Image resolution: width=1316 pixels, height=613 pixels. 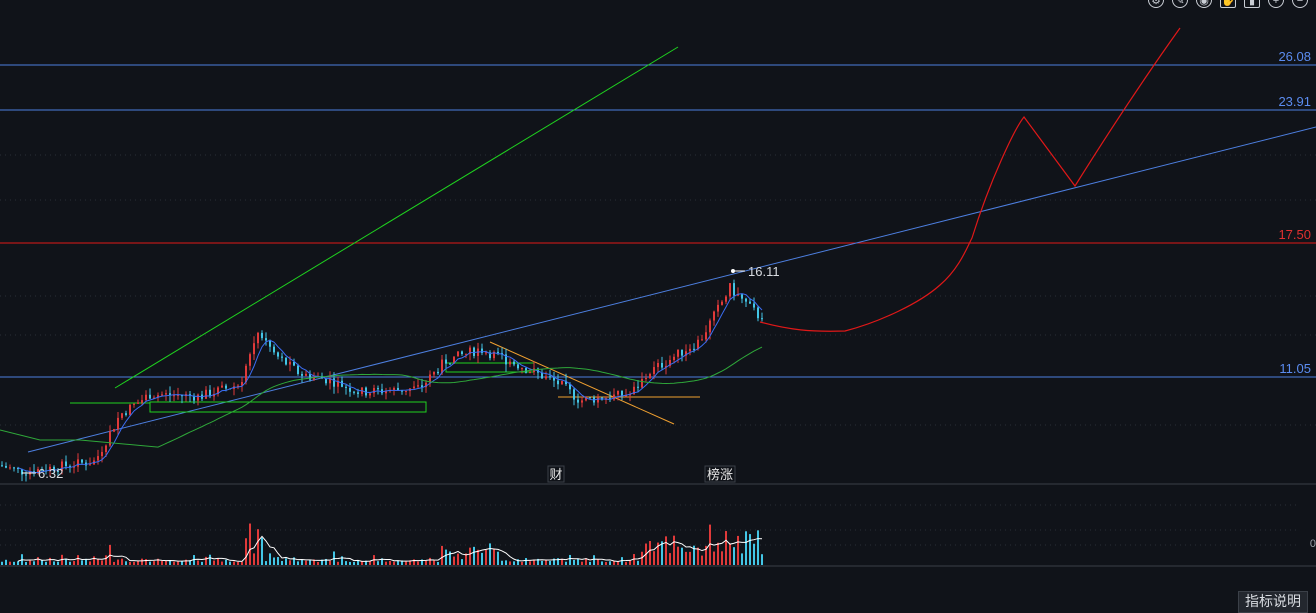 What do you see at coordinates (1228, 4) in the screenshot?
I see `hand-icon: ✋` at bounding box center [1228, 4].